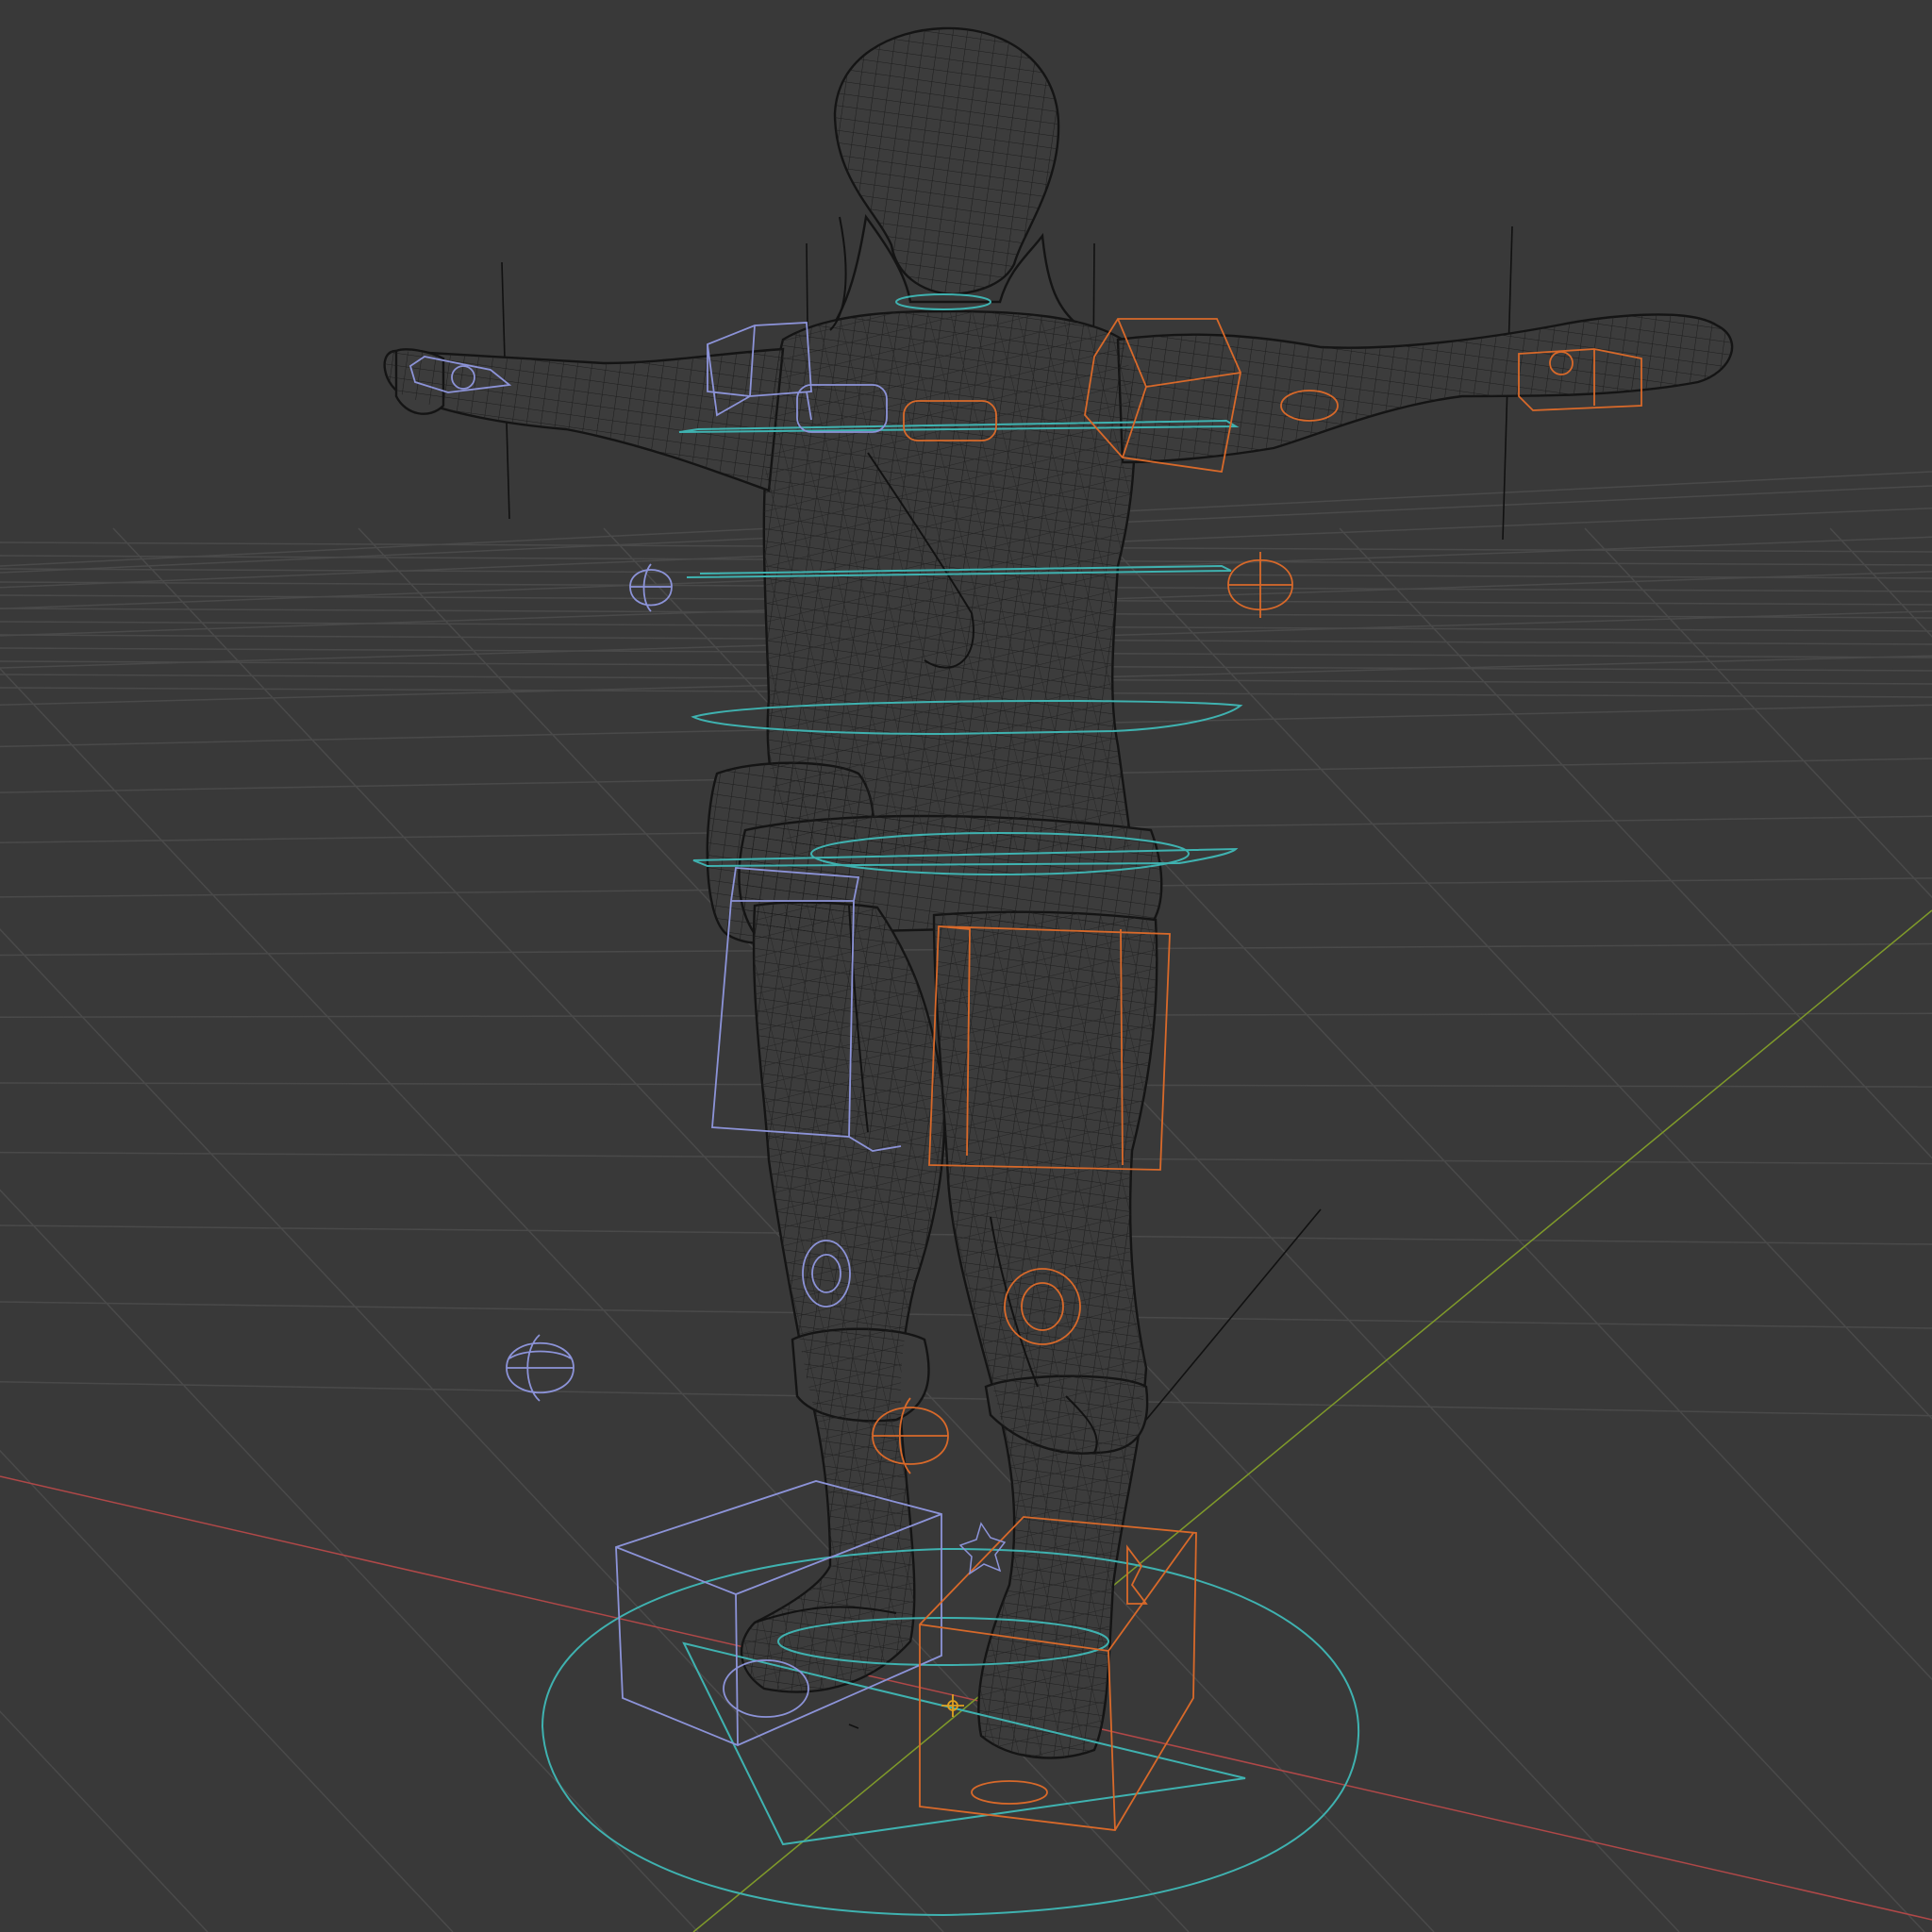 The width and height of the screenshot is (1932, 1932). Describe the element at coordinates (651, 588) in the screenshot. I see `left-elbow-pole-control` at that location.